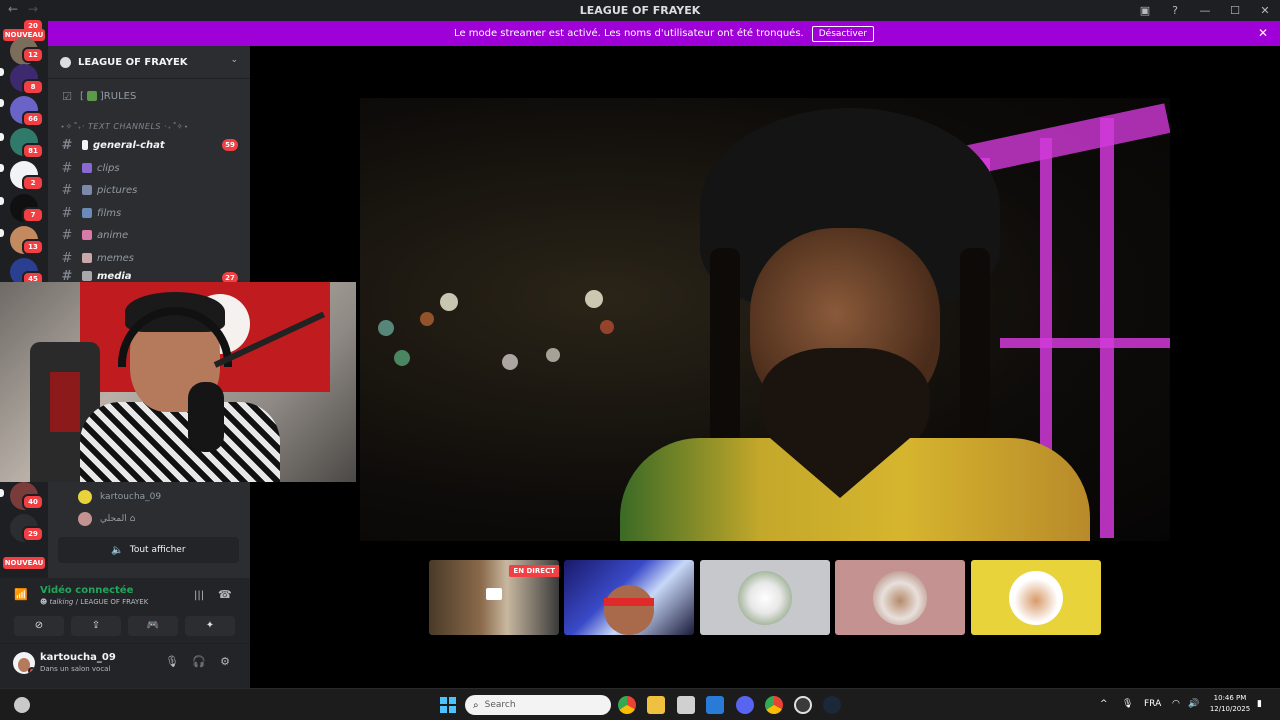 This screenshot has height=720, width=1280. I want to click on server-badge: 66, so click(33, 119).